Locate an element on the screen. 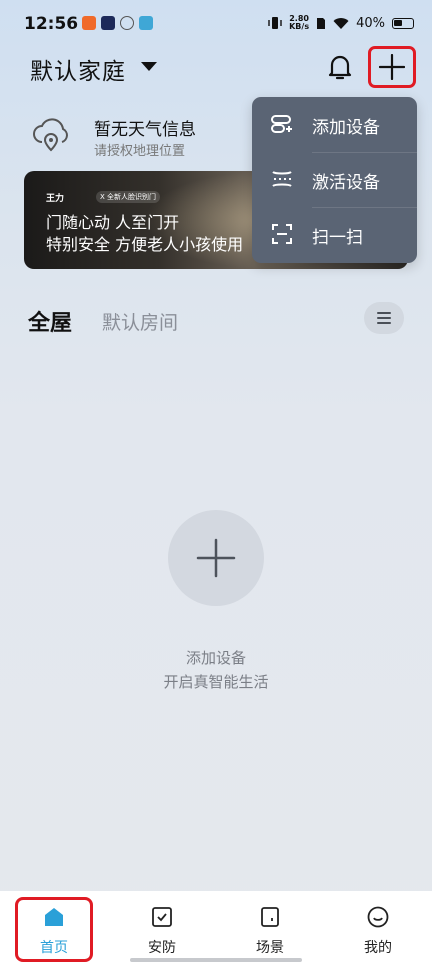 The width and height of the screenshot is (432, 964). menu-item-activate-device: 激活设备 is located at coordinates (334, 179).